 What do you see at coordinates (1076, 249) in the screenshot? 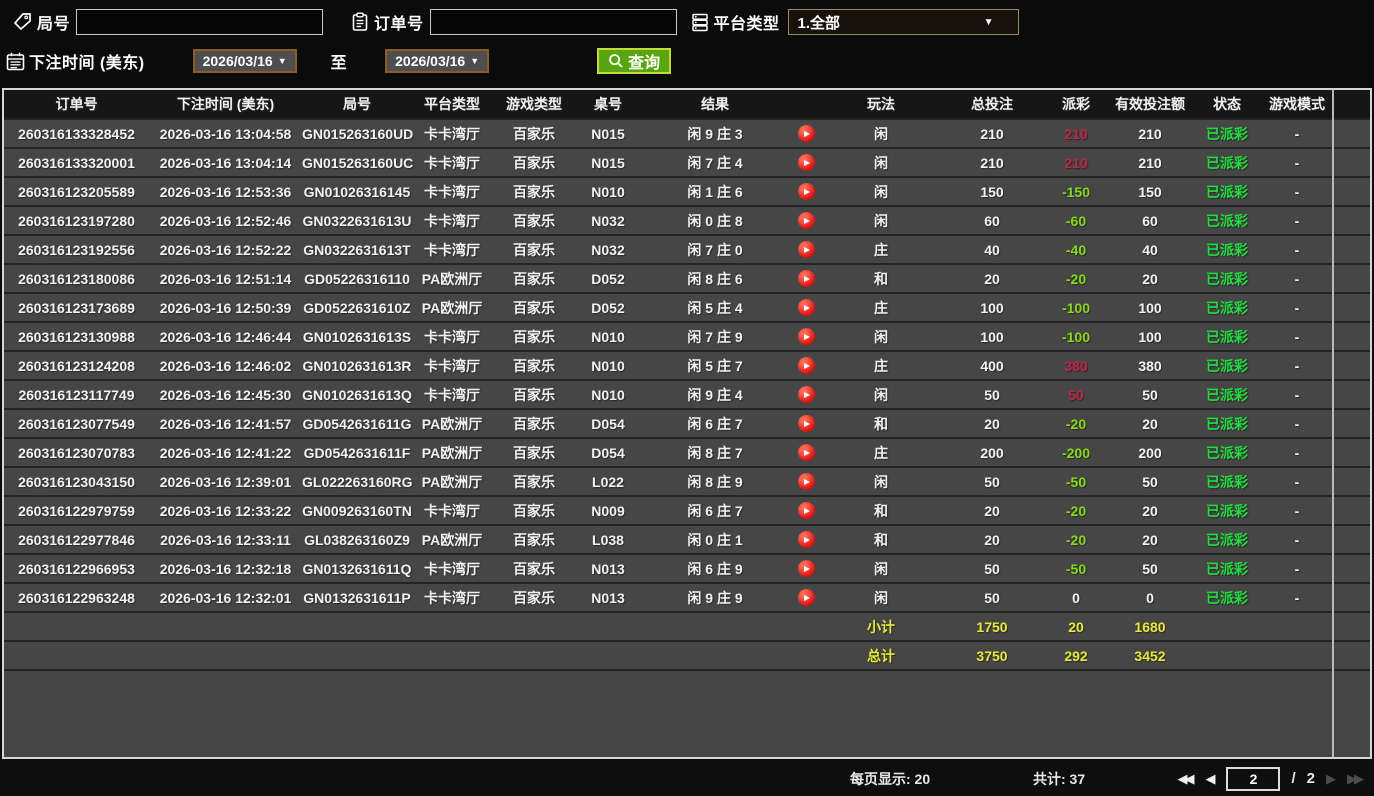
I see `cell-payout: -40` at bounding box center [1076, 249].